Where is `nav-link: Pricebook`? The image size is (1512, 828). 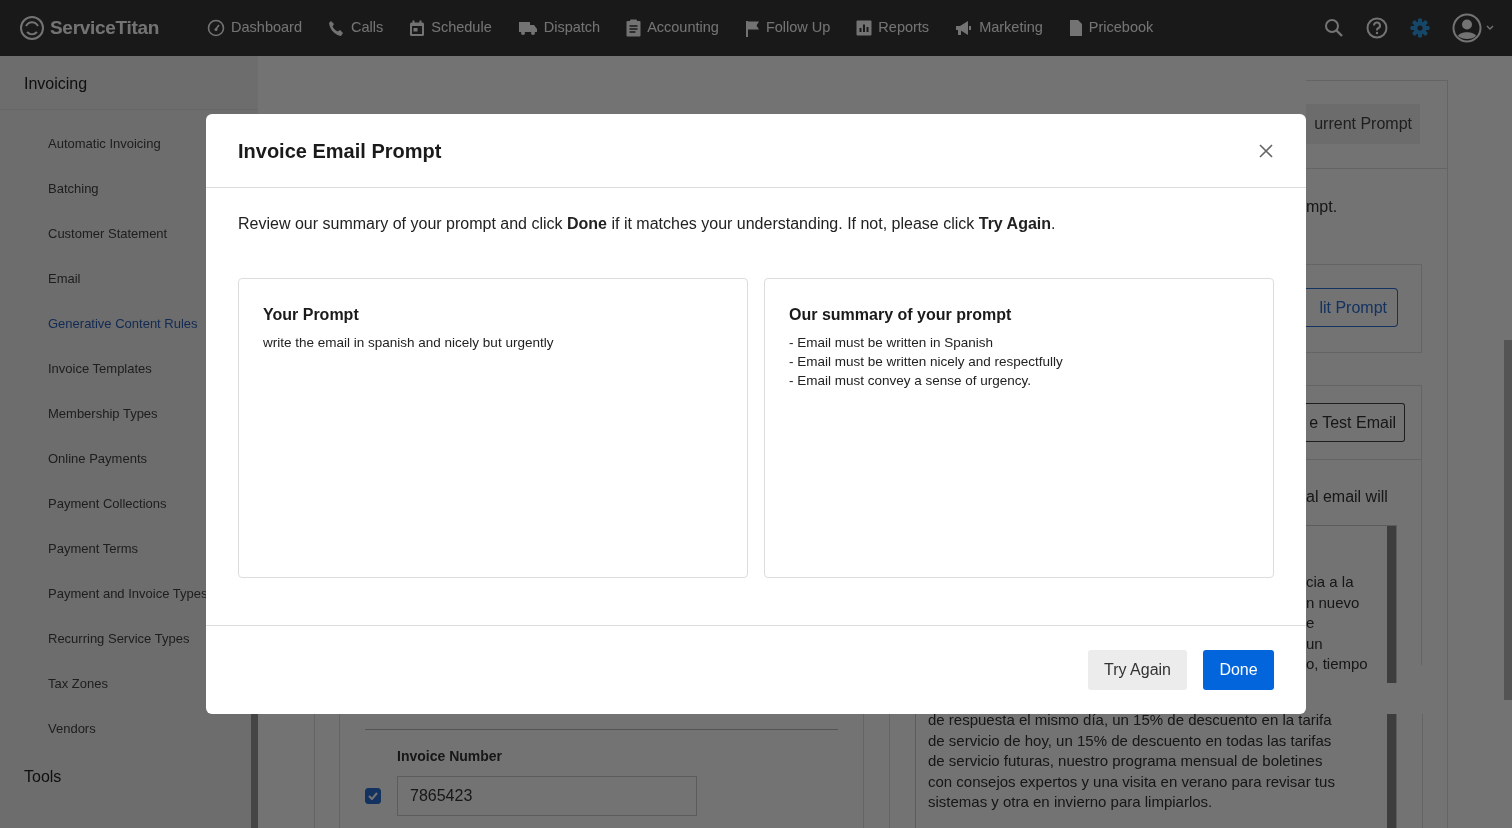
nav-link: Pricebook is located at coordinates (1111, 28).